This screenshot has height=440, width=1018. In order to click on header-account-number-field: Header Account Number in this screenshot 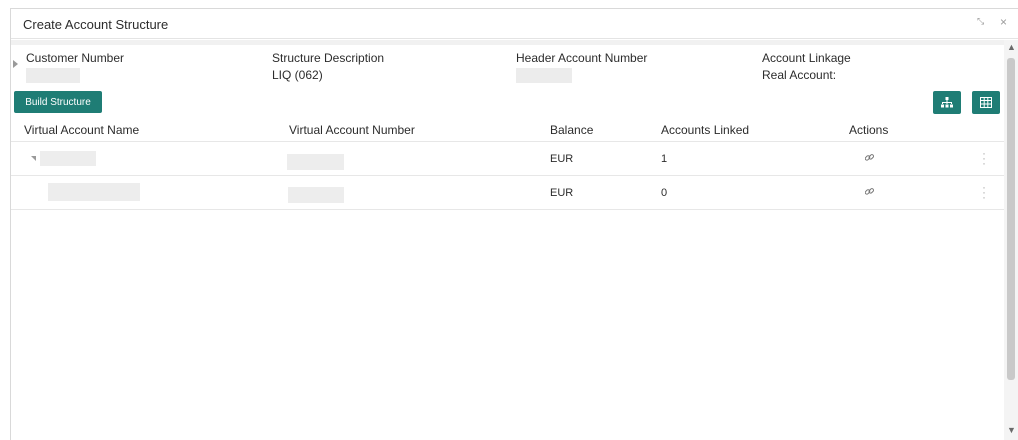, I will do `click(582, 67)`.